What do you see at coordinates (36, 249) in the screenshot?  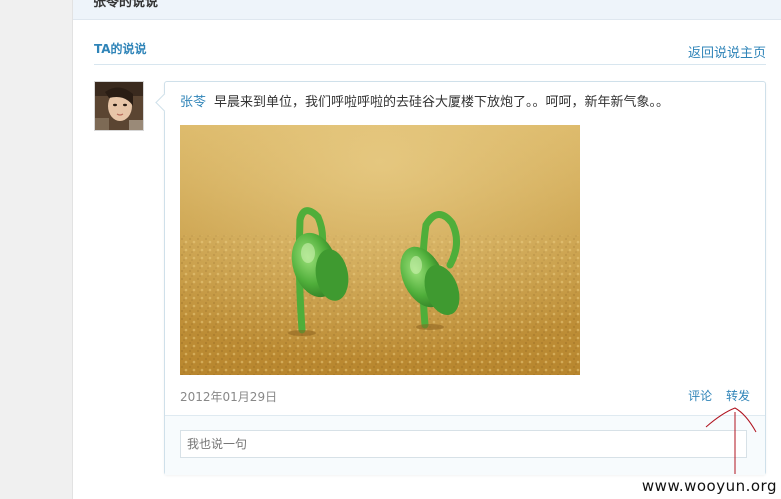 I see `left-gutter` at bounding box center [36, 249].